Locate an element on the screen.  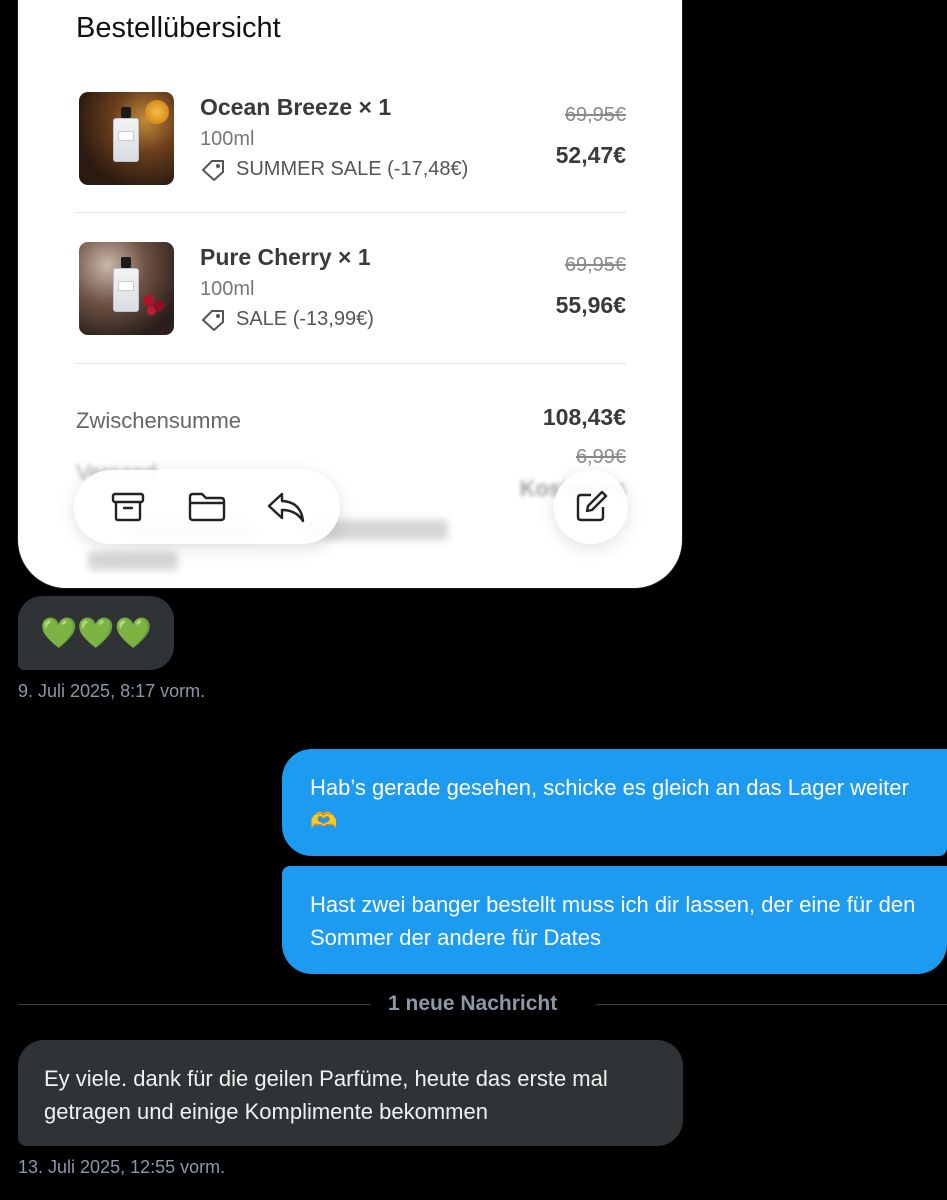
item-discount-label: SALE (-13,99€) is located at coordinates (305, 319).